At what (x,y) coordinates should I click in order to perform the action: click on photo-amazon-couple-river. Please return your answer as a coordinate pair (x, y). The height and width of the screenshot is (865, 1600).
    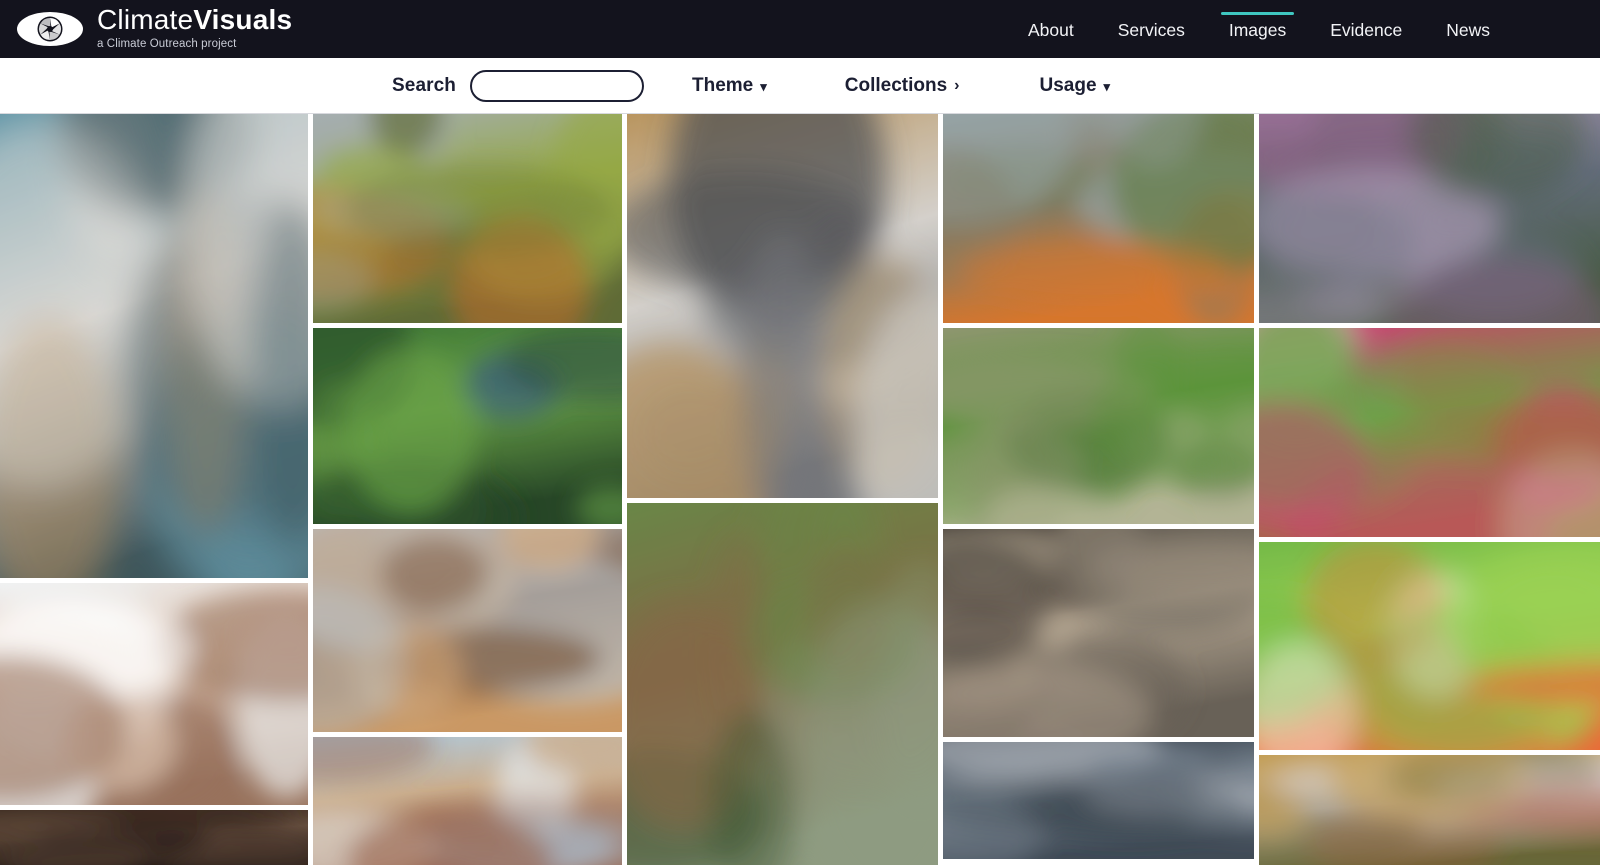
    Looking at the image, I should click on (1098, 218).